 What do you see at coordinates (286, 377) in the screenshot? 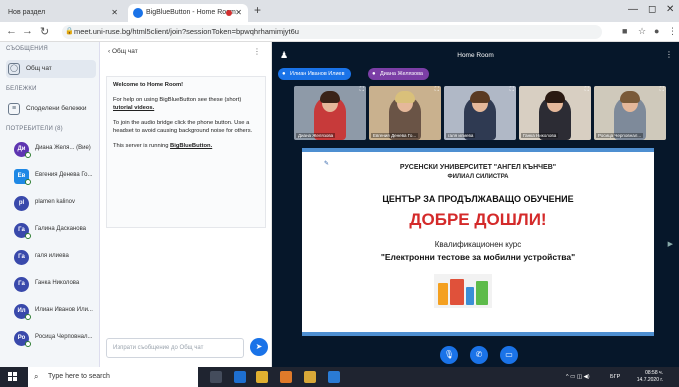
I see `chrome-icon` at bounding box center [286, 377].